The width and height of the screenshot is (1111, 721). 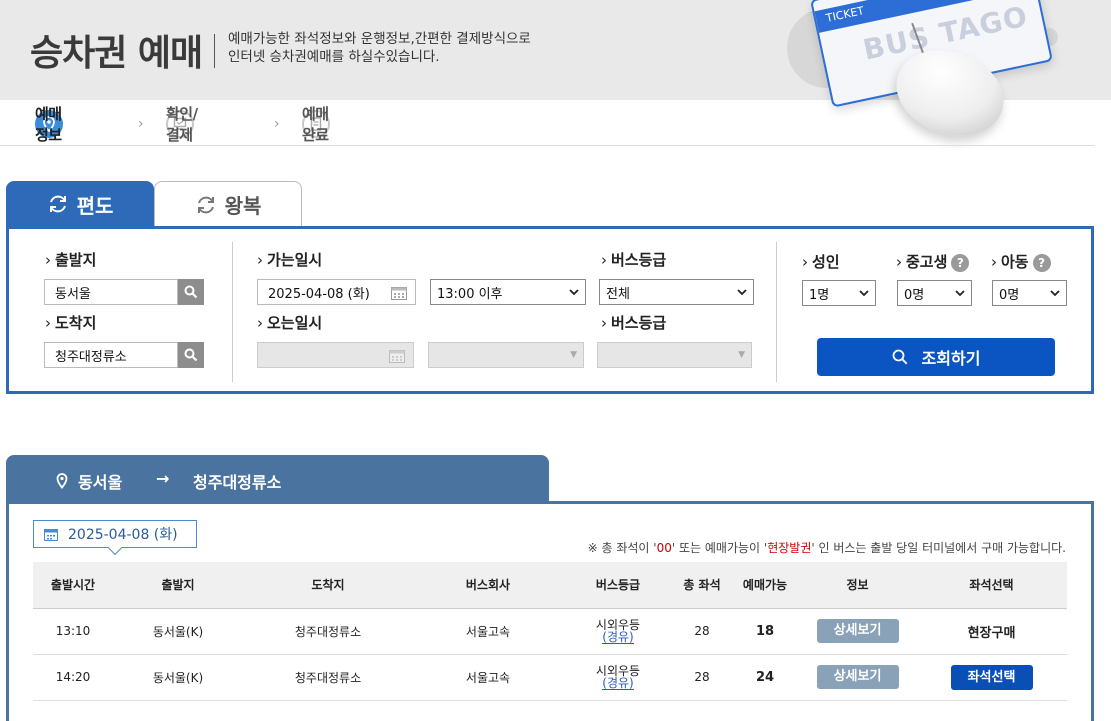 I want to click on column-header: 버스회사, so click(x=488, y=585).